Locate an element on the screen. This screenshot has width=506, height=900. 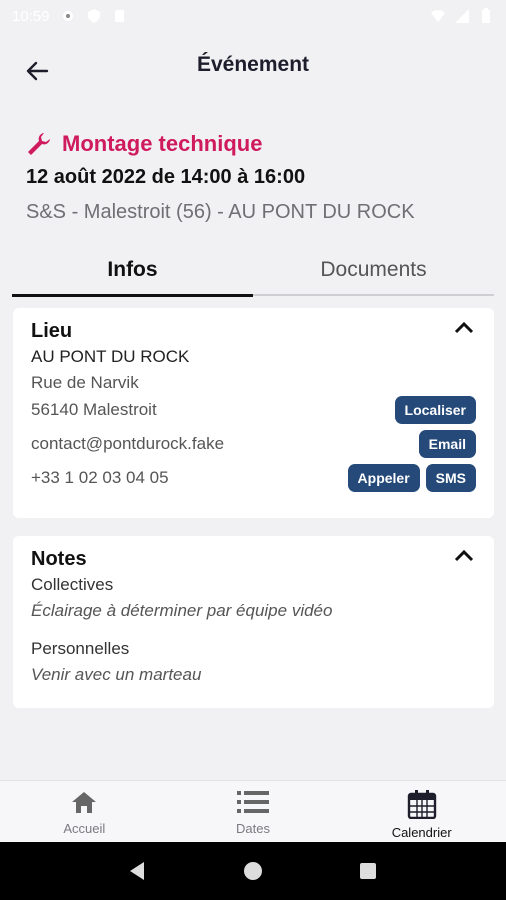
notes-collapse-button is located at coordinates (464, 556).